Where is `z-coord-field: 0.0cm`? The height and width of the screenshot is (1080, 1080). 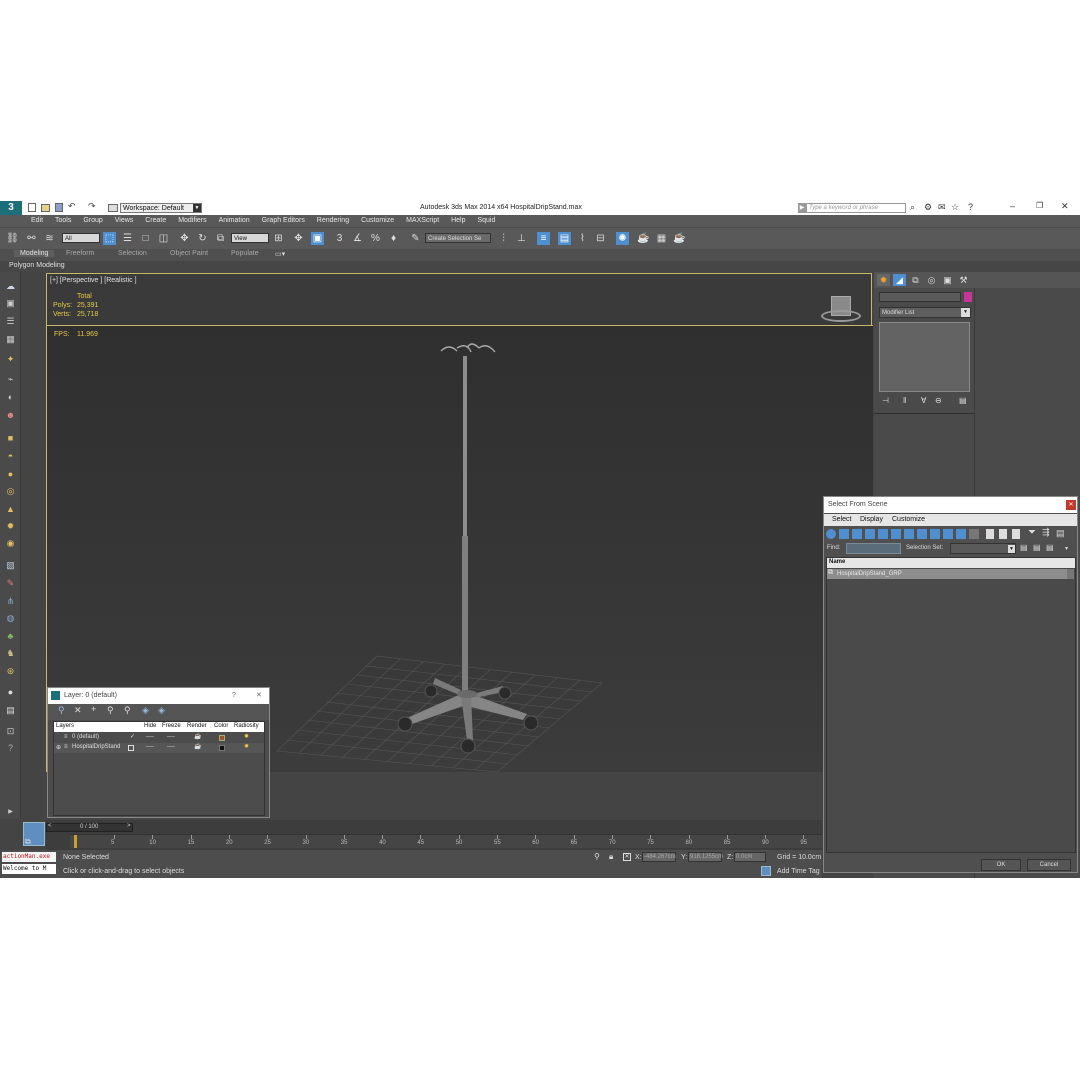
z-coord-field: 0.0cm is located at coordinates (750, 857).